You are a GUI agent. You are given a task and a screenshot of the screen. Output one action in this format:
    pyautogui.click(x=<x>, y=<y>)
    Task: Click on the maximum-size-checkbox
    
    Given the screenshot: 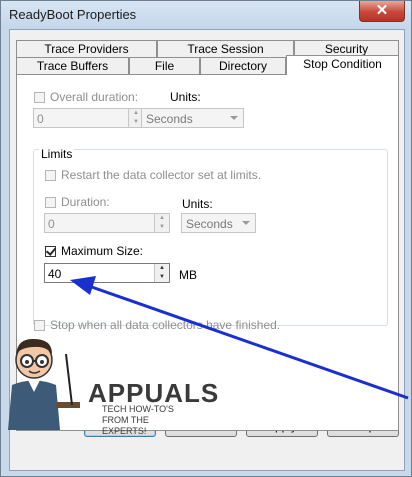 What is the action you would take?
    pyautogui.click(x=50, y=251)
    